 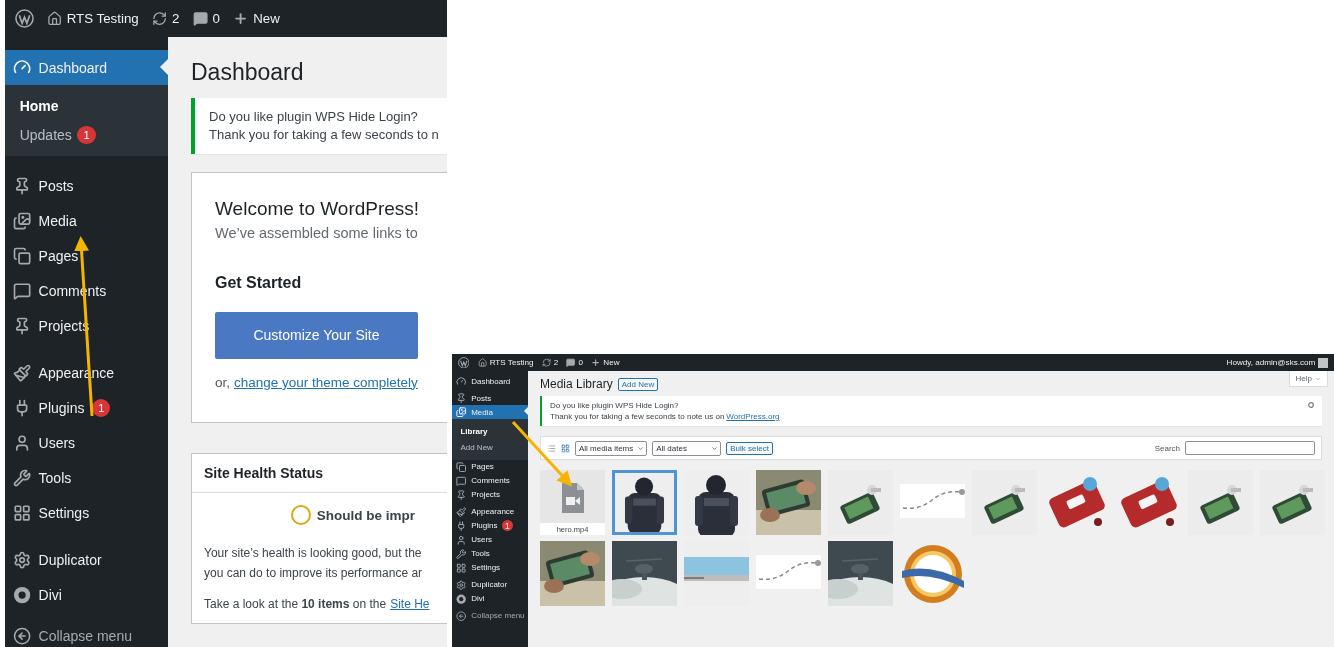 I want to click on wordpress-org-link: WordPress.org, so click(x=753, y=416).